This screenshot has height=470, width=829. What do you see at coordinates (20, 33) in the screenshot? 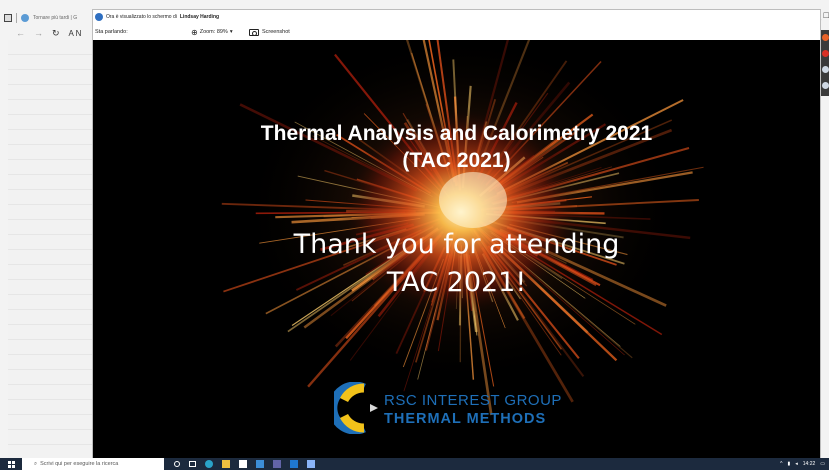
I see `back-arrow-icon: ←` at bounding box center [20, 33].